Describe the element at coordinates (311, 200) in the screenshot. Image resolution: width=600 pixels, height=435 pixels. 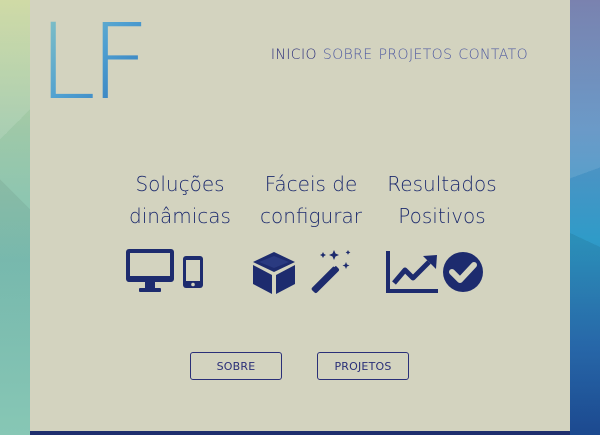
I see `feature-faceis: Fáceis de configurar` at that location.